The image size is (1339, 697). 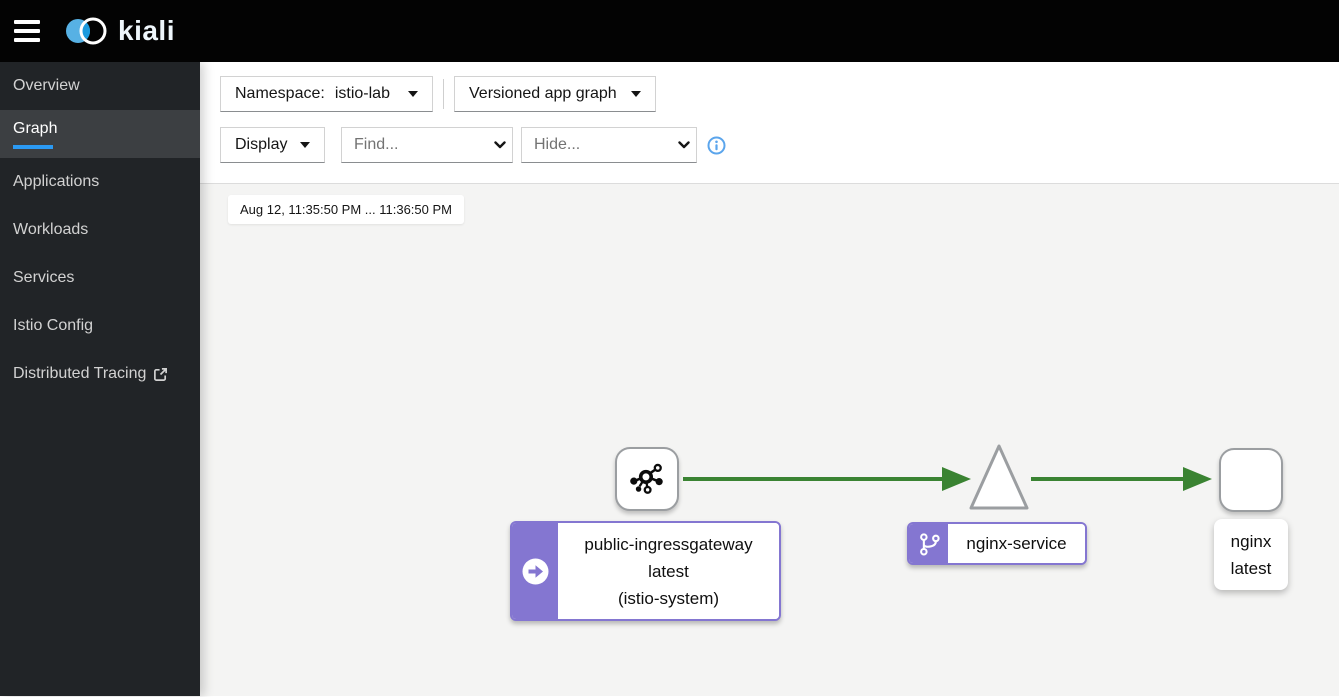 I want to click on node-public-ingressgateway, so click(x=647, y=479).